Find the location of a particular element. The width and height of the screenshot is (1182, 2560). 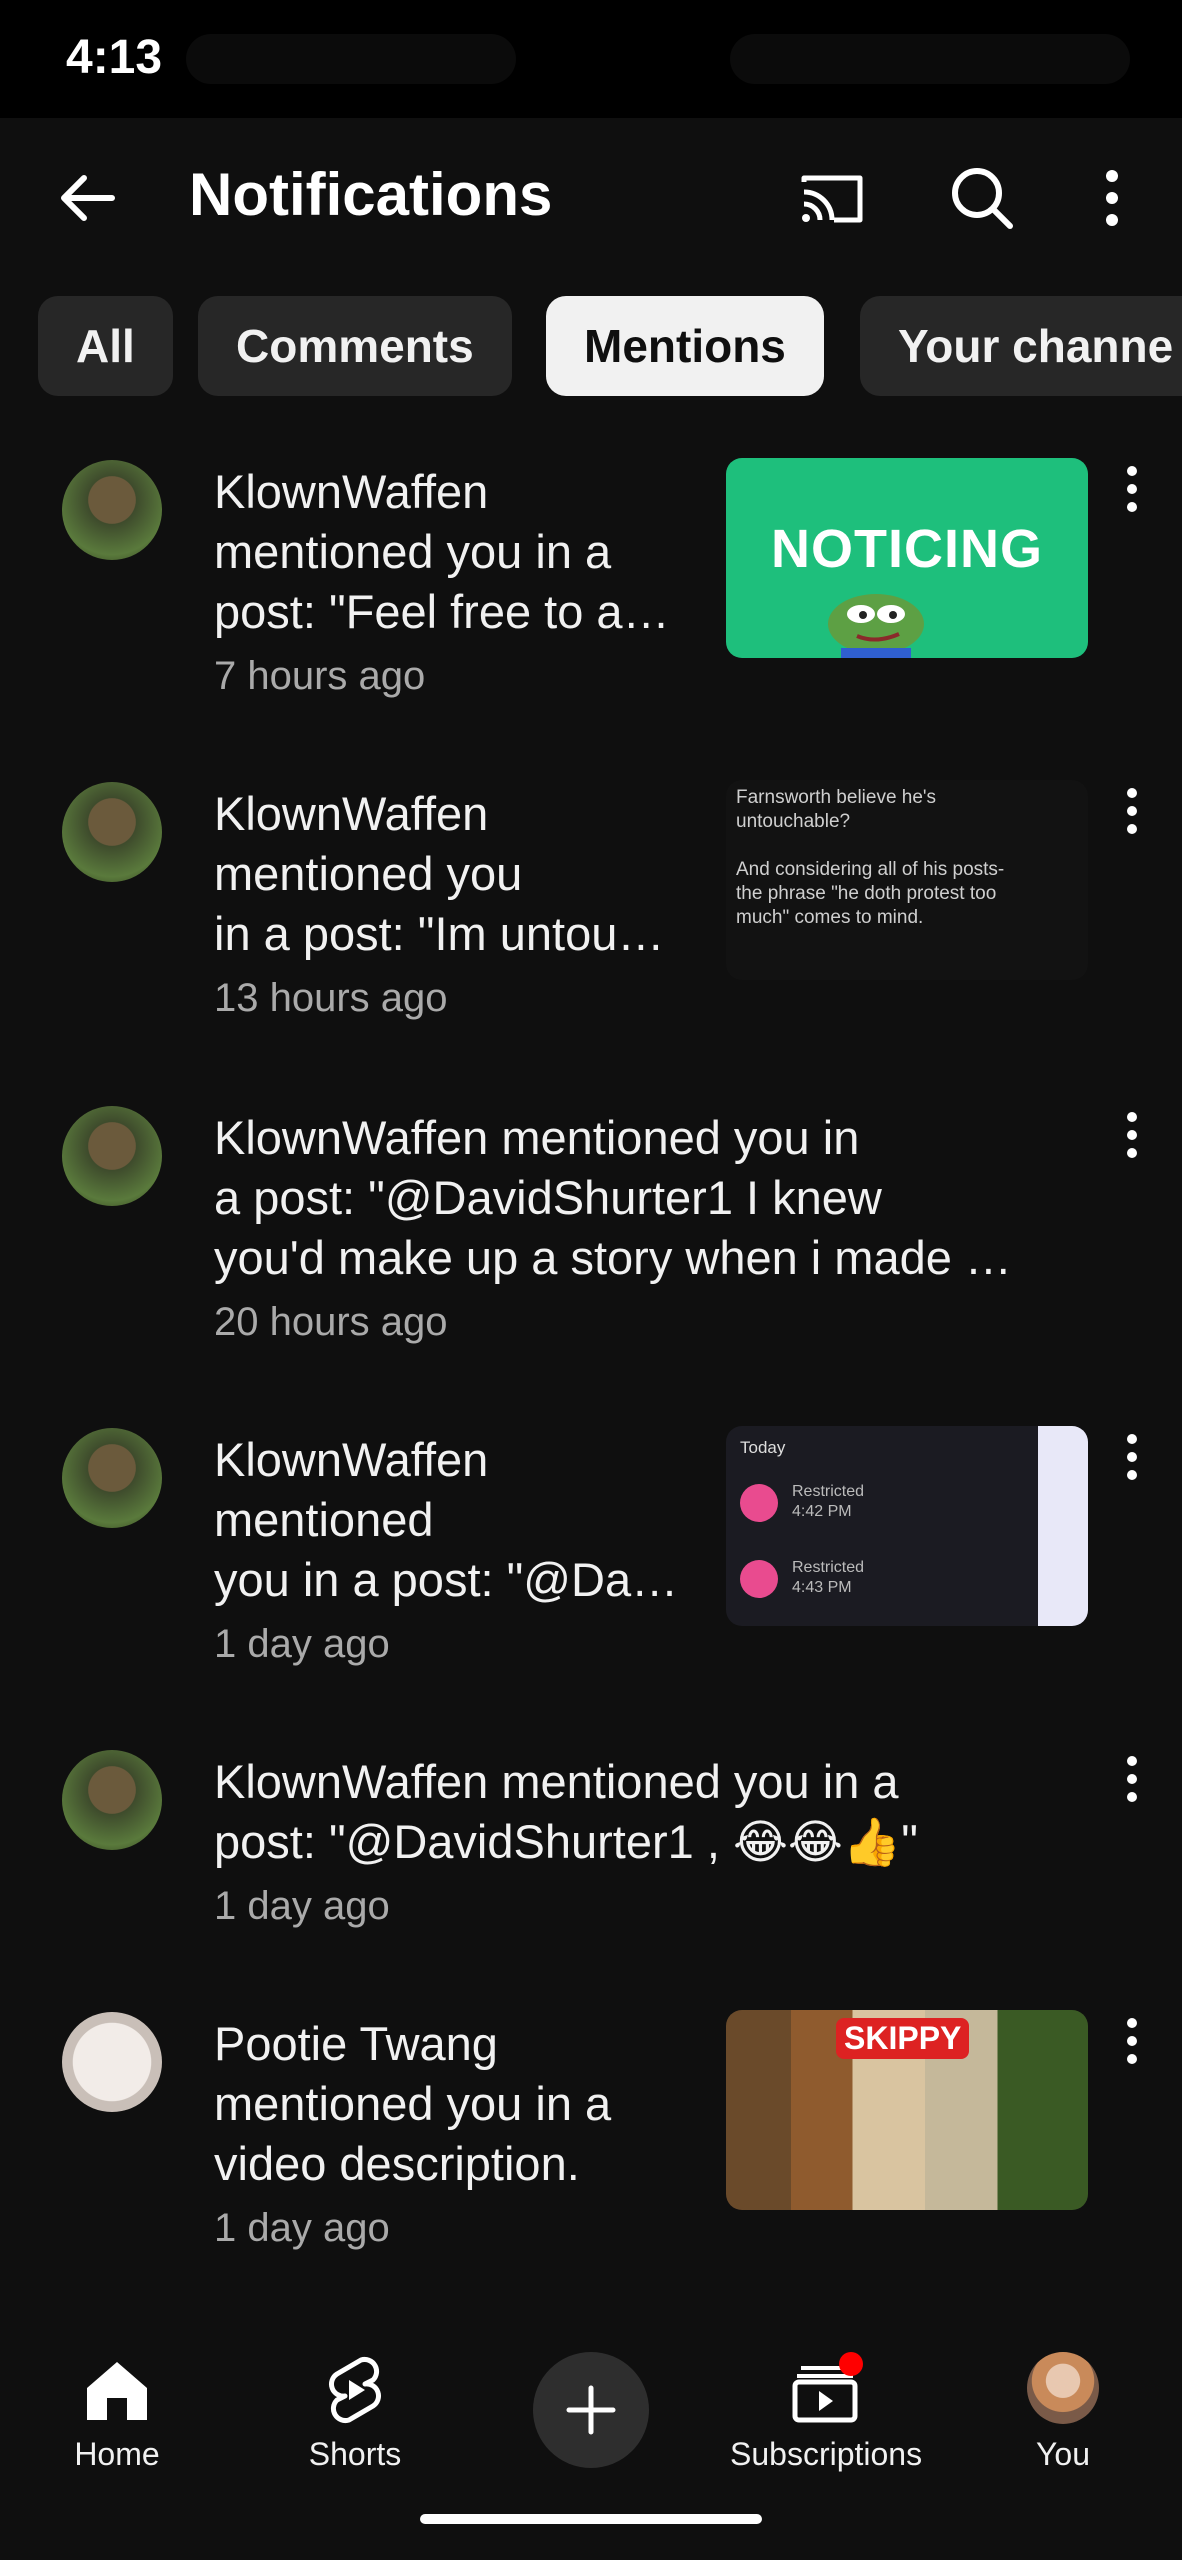

nav-home: Home is located at coordinates (117, 2411).